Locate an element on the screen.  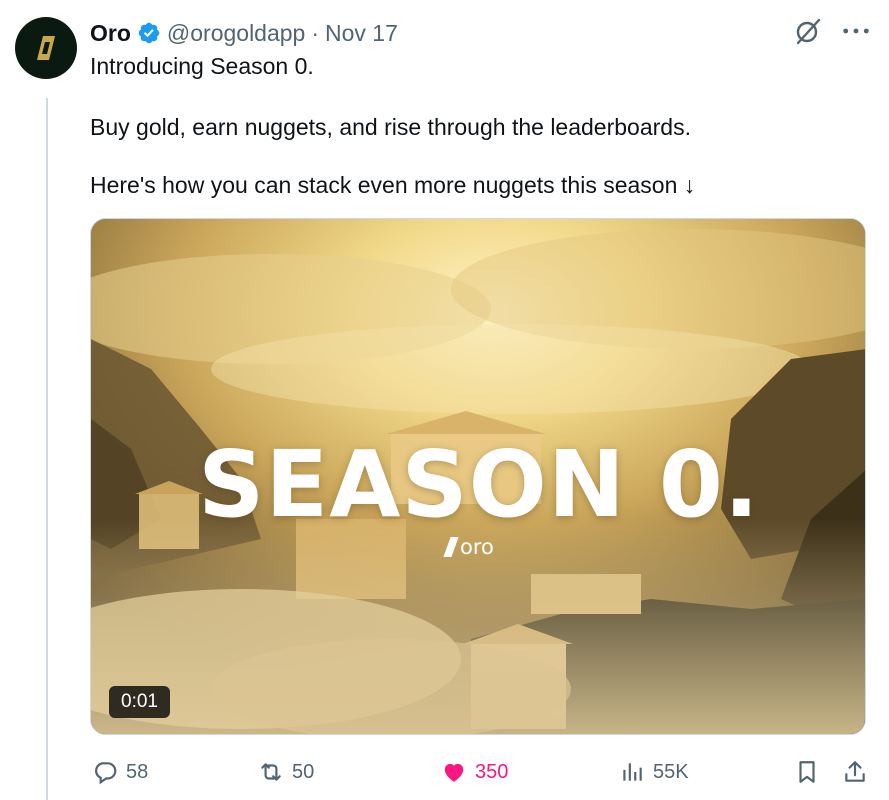
bookmark-button is located at coordinates (807, 772).